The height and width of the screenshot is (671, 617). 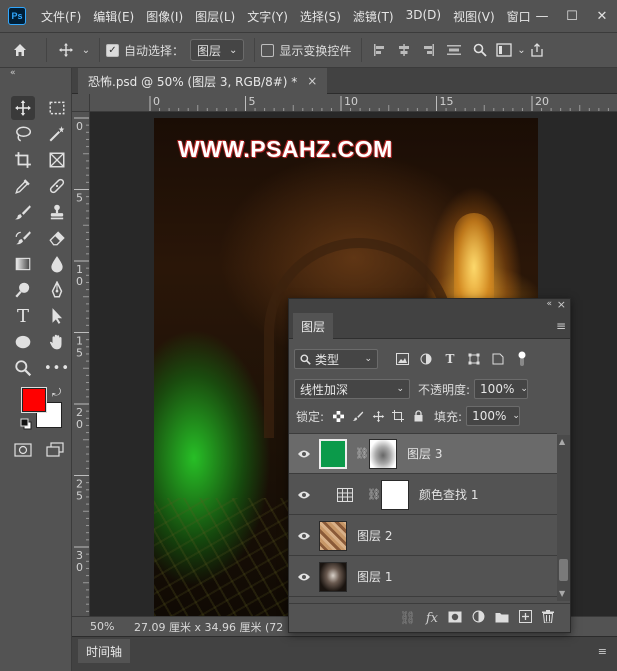 What do you see at coordinates (313, 326) in the screenshot?
I see `tab-layers: 图层` at bounding box center [313, 326].